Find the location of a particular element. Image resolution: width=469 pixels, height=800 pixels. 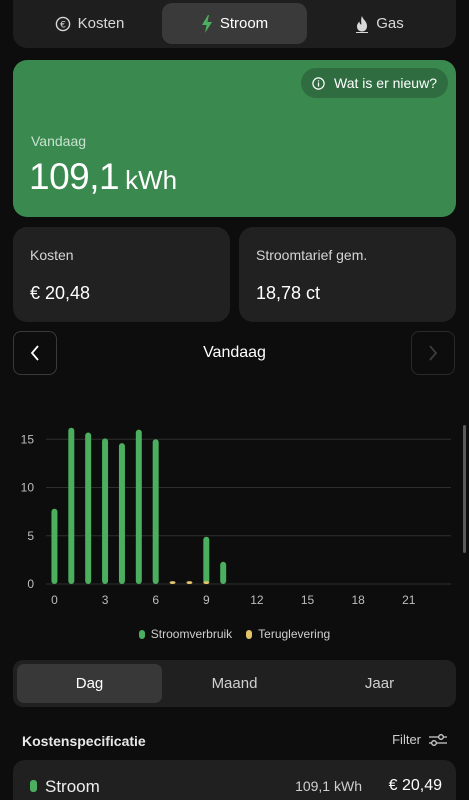

costs-card: Kosten € 20,48 is located at coordinates (121, 274).